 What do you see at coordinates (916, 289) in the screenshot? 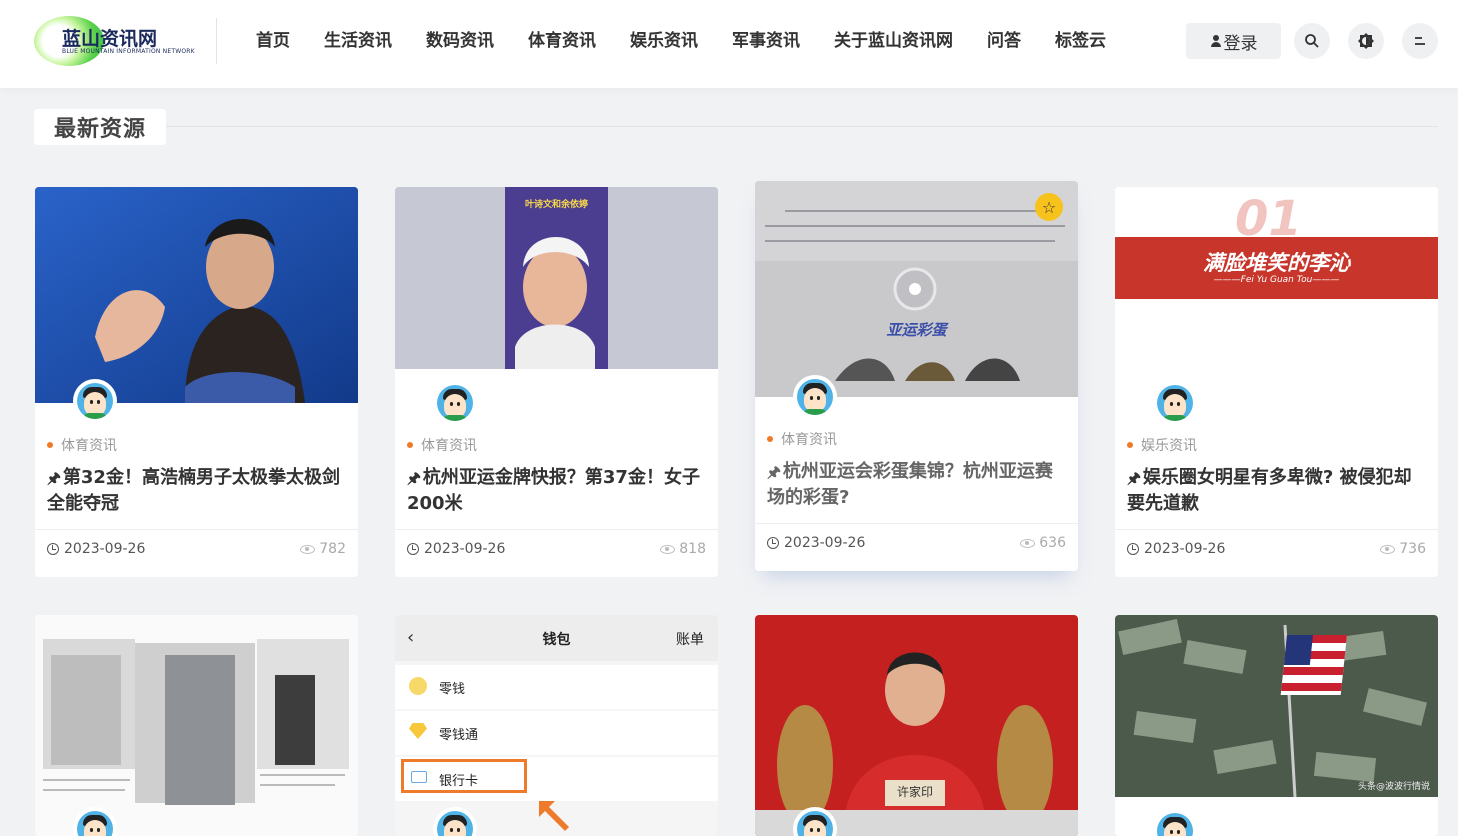
I see `post-thumbnail: 亚运彩蛋 ☆` at bounding box center [916, 289].